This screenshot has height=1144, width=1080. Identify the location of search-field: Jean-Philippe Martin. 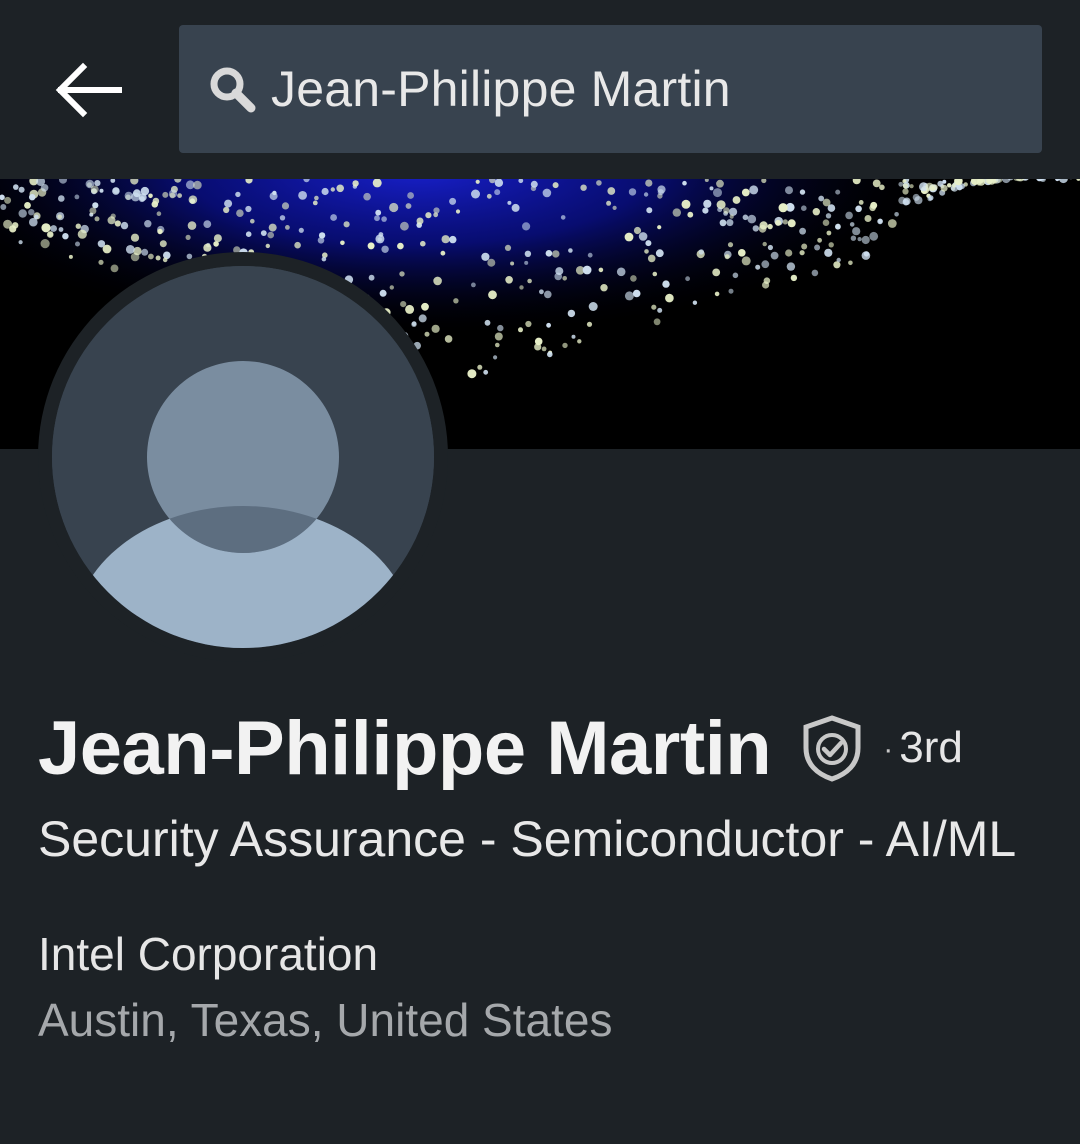
(610, 89).